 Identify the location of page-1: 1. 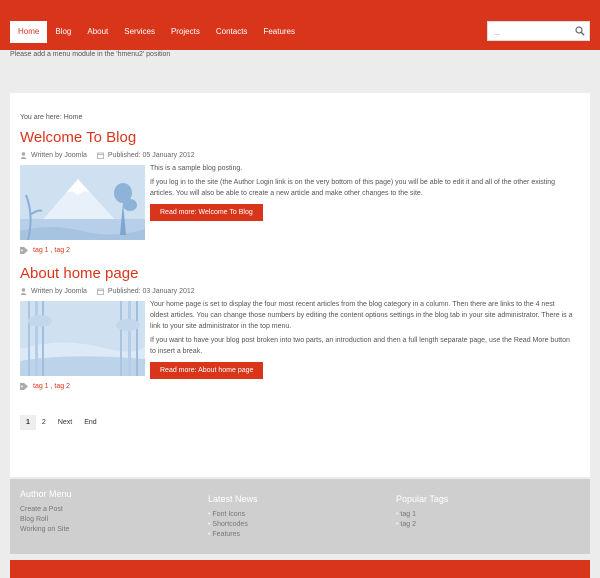
(28, 422).